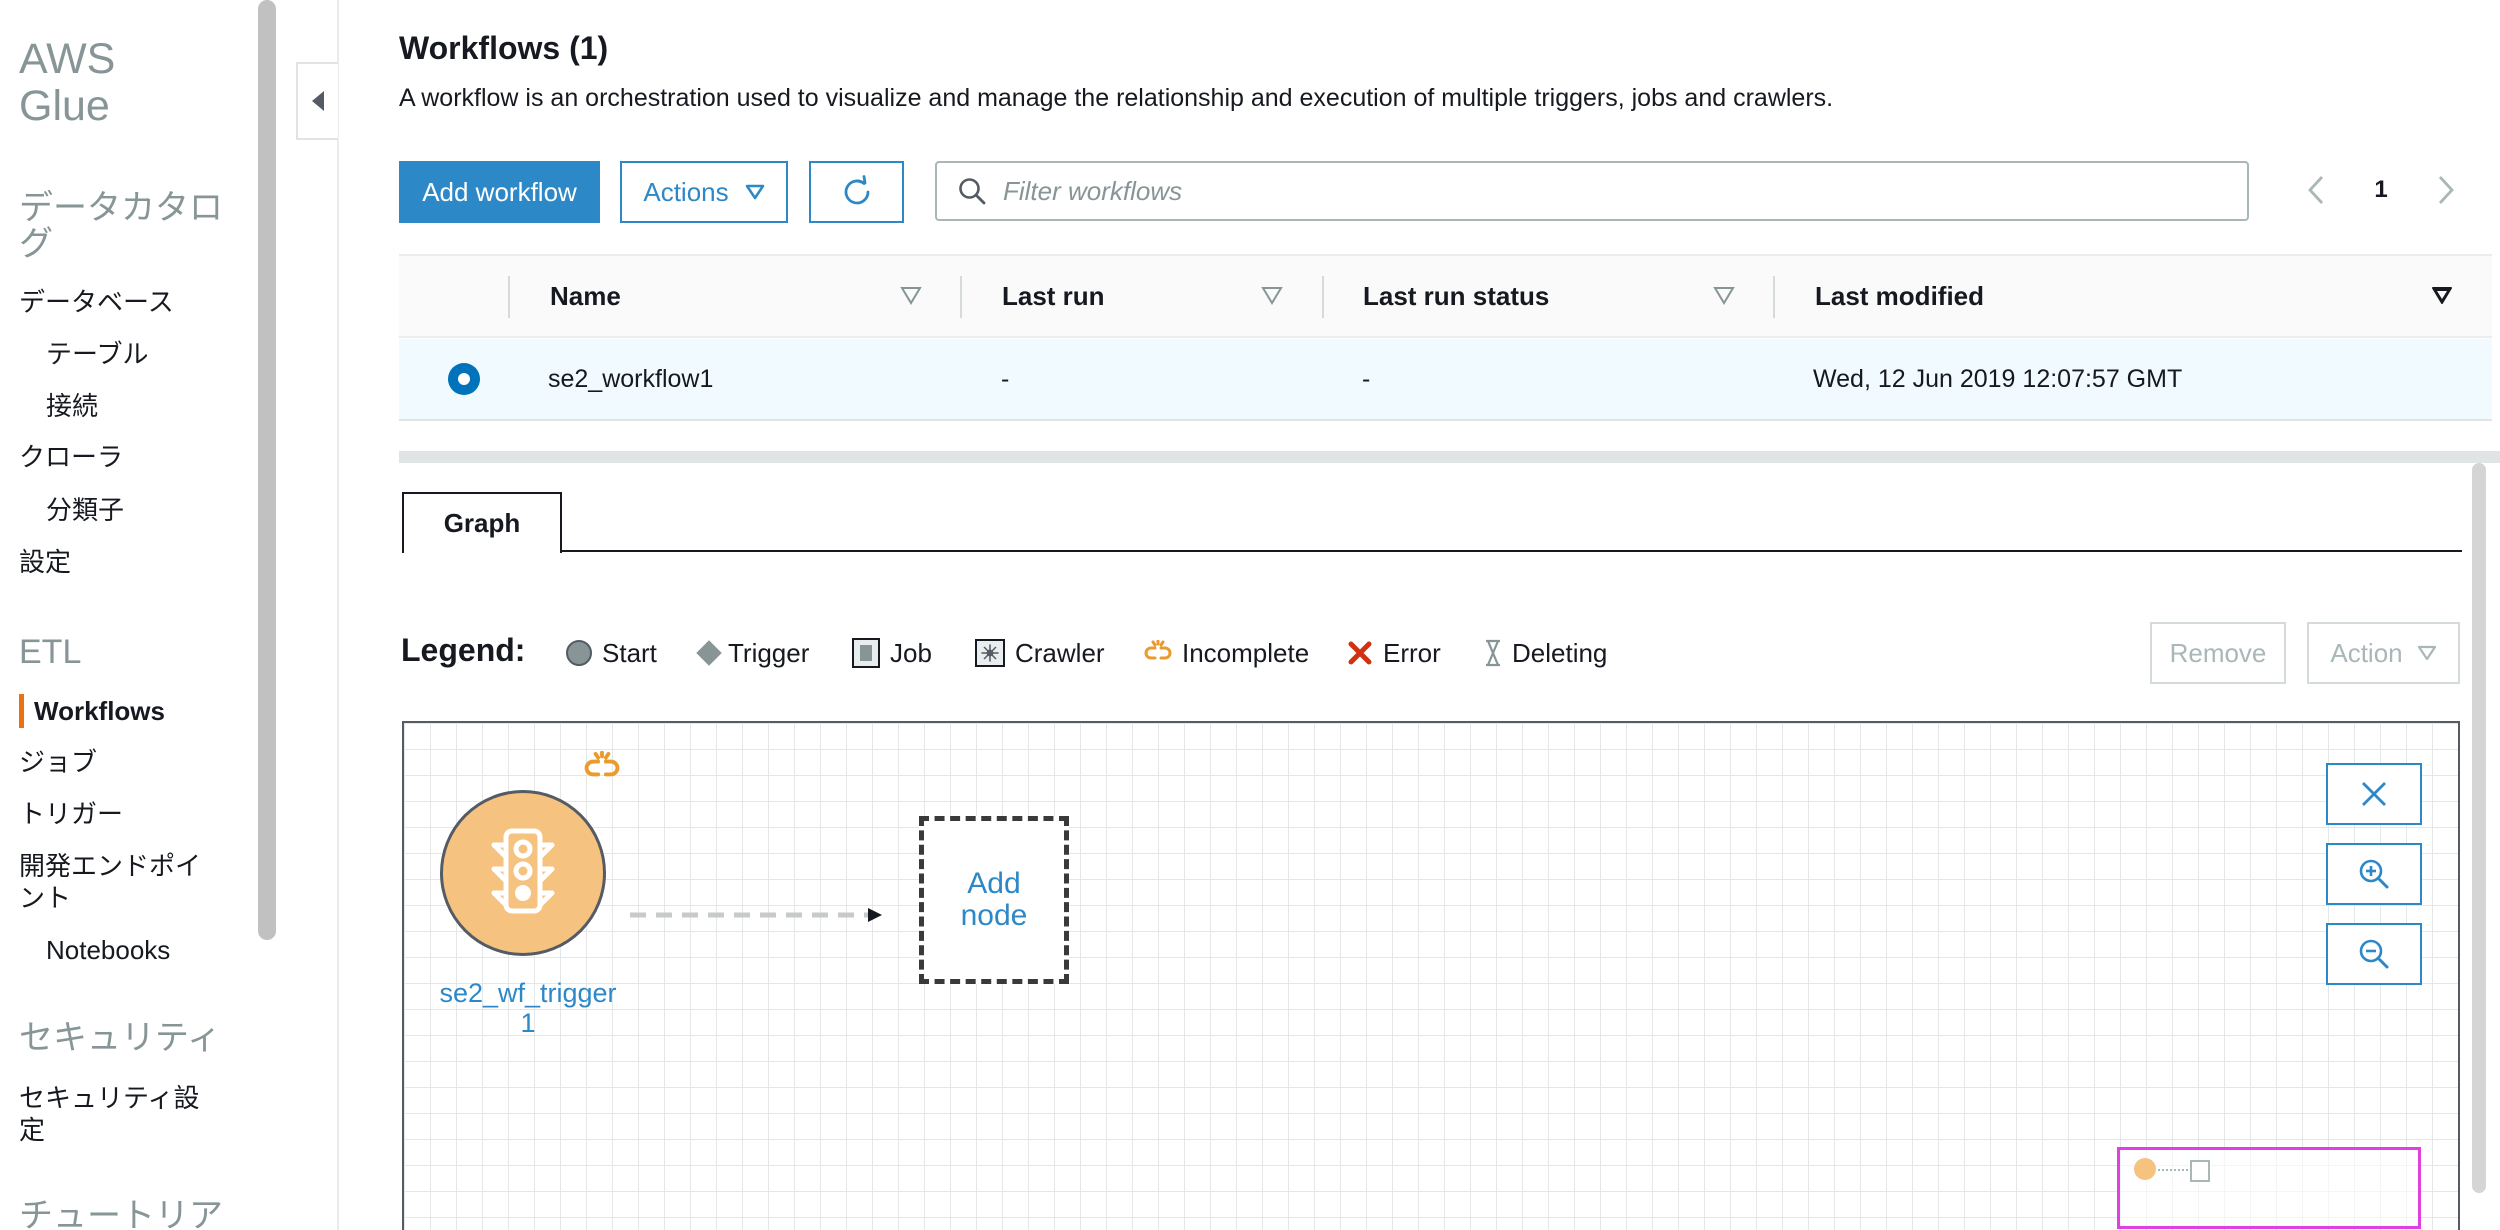 This screenshot has height=1230, width=2500. Describe the element at coordinates (108, 950) in the screenshot. I see `sidebar-item-notebooks: Notebooks` at that location.